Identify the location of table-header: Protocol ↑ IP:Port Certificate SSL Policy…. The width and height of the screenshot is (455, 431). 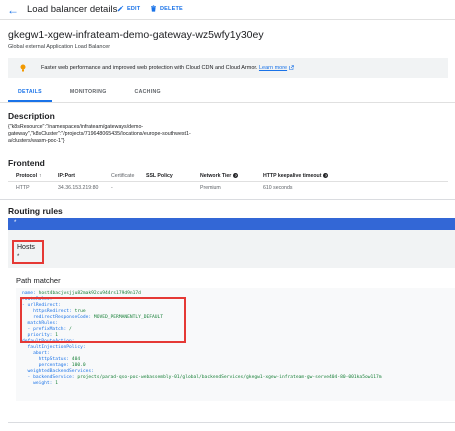
(228, 176).